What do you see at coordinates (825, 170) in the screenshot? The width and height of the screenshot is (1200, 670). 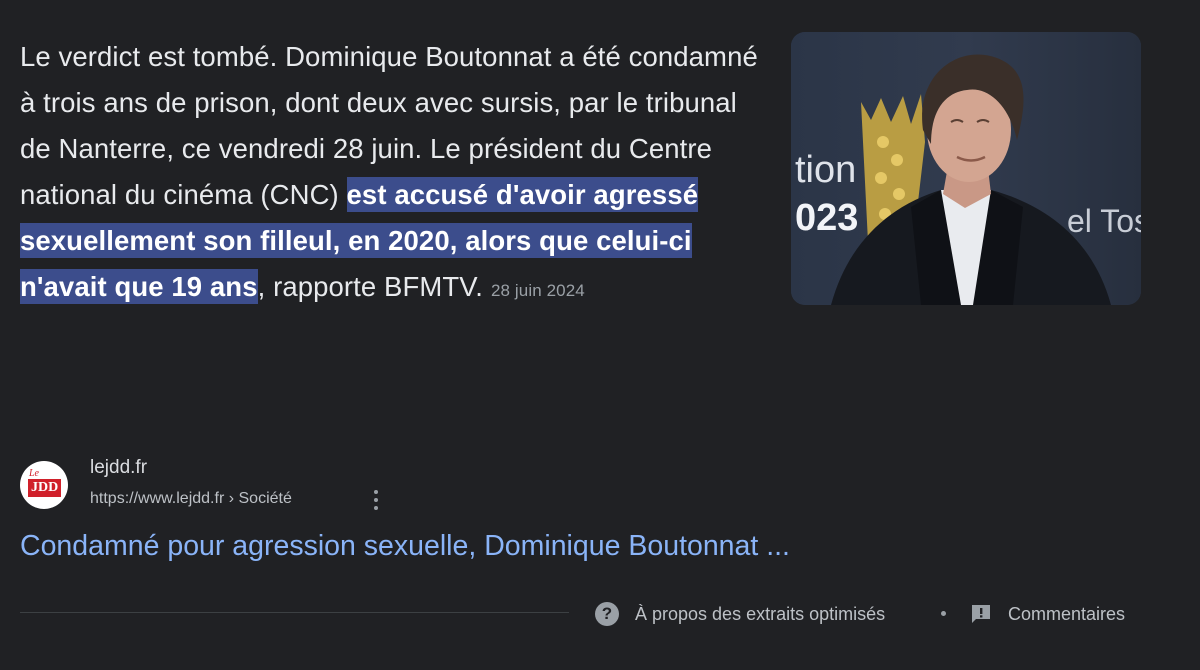 I see `backdrop-text-left-top: tion` at bounding box center [825, 170].